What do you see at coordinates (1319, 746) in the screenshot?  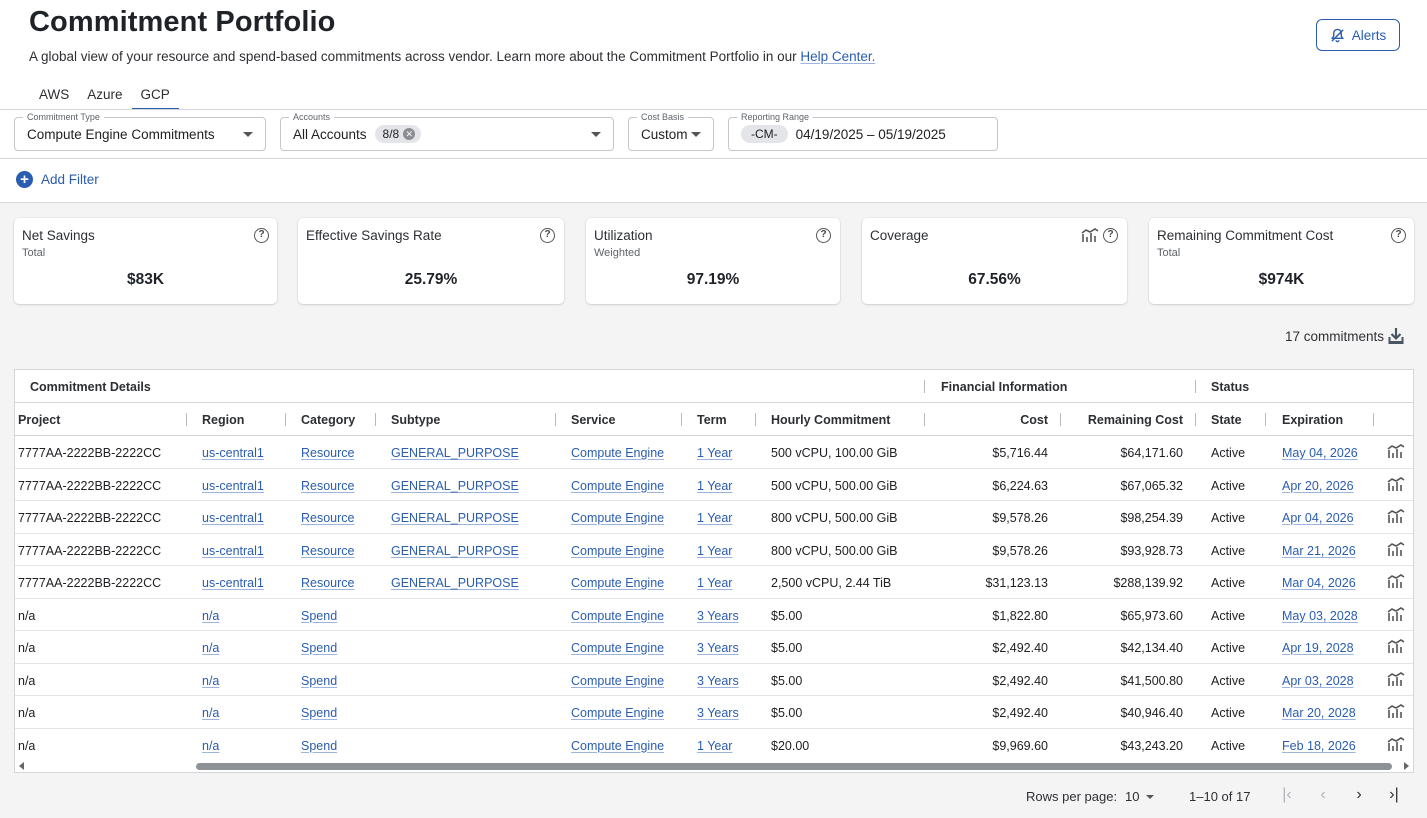 I see `cell-expiration: Feb 18, 2026` at bounding box center [1319, 746].